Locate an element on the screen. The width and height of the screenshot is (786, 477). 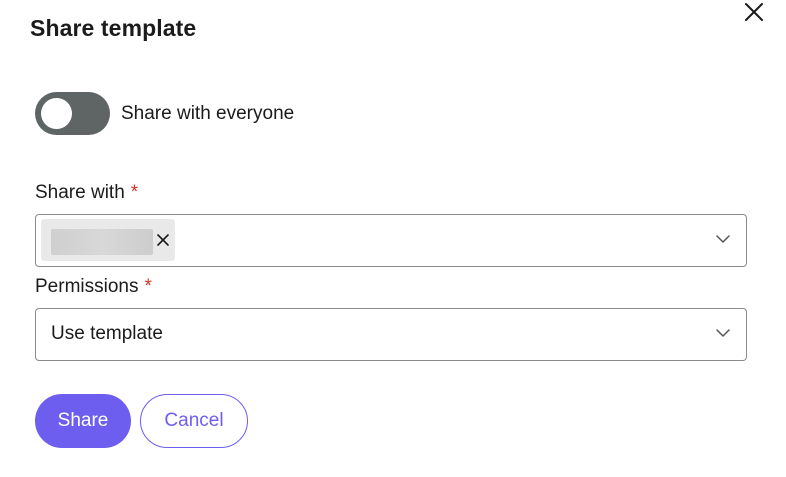
share-with-label: Share with * is located at coordinates (86, 193).